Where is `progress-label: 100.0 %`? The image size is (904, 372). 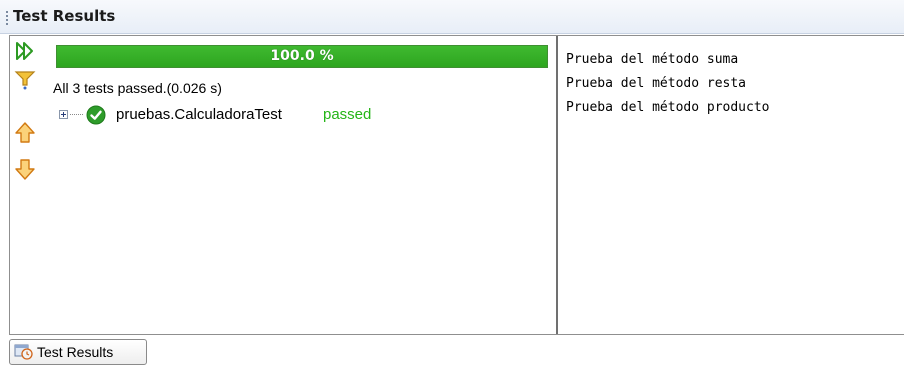 progress-label: 100.0 % is located at coordinates (302, 56).